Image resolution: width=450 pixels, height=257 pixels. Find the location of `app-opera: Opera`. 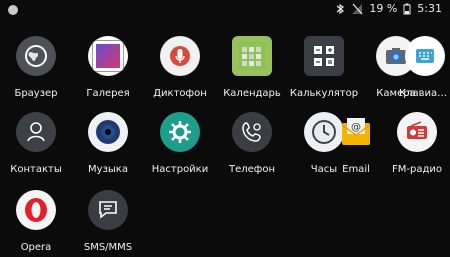

app-opera: Opera is located at coordinates (36, 219).